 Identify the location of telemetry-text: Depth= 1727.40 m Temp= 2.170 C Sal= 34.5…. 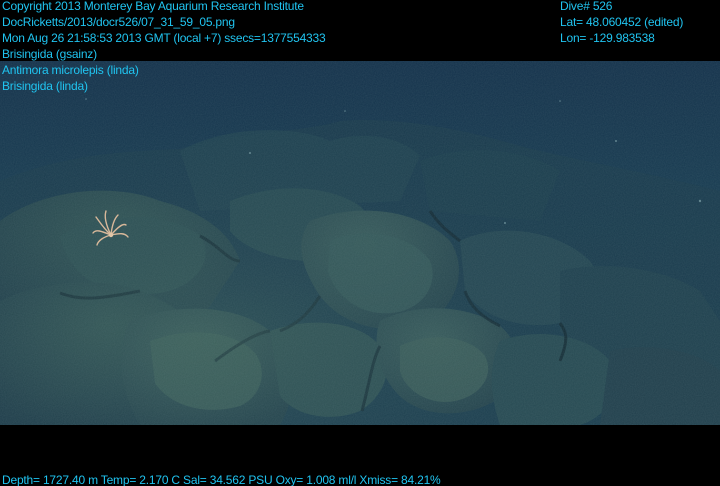
(221, 479).